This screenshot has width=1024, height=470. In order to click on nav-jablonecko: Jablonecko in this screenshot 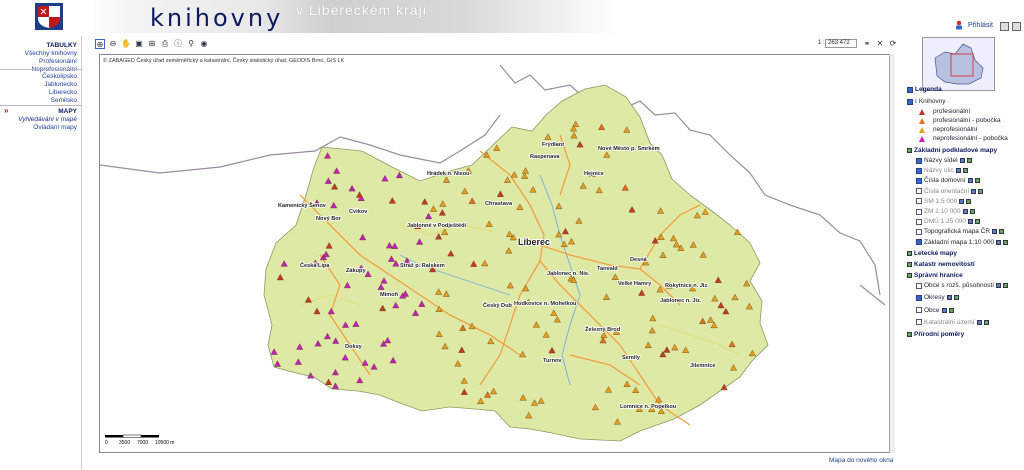, I will do `click(59, 85)`.